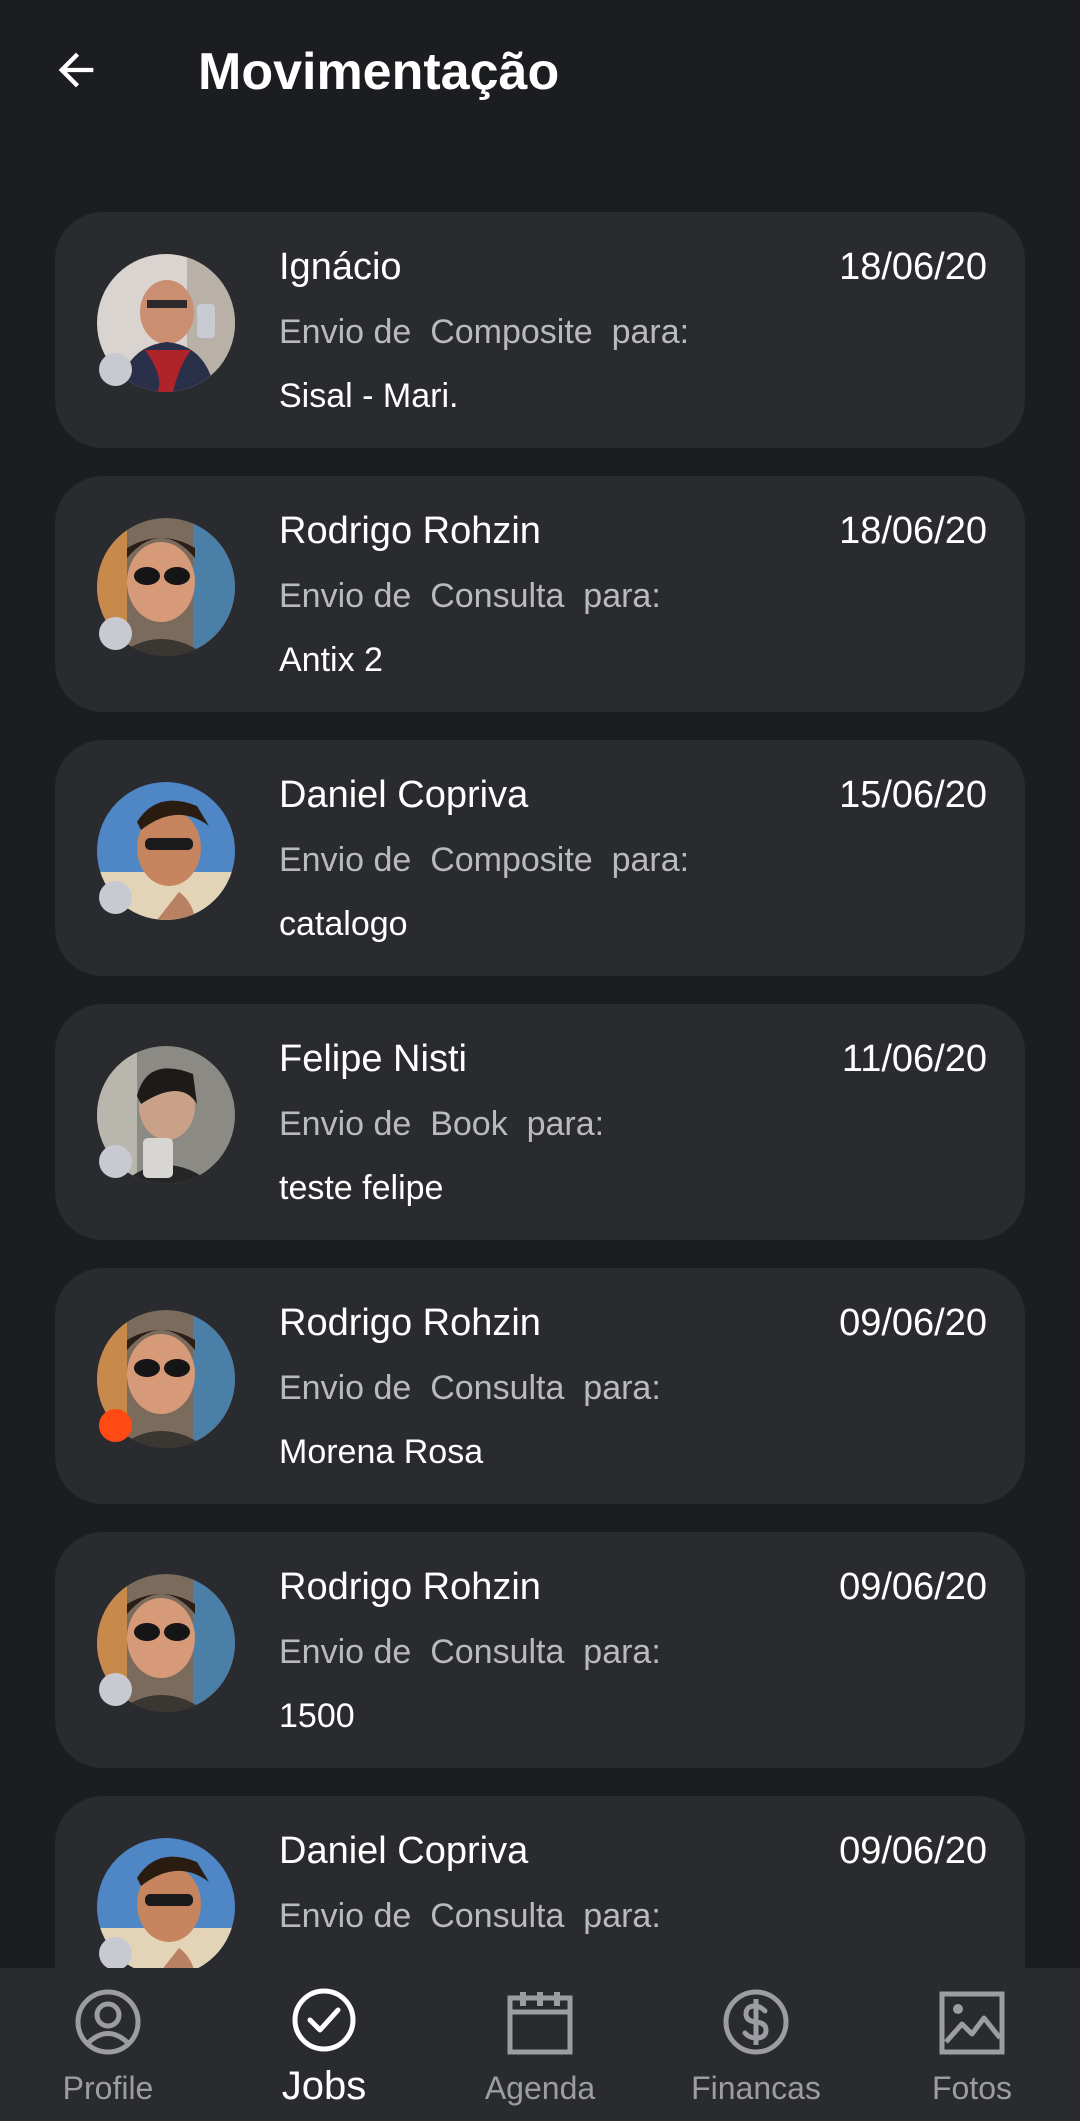 The height and width of the screenshot is (2121, 1080). Describe the element at coordinates (324, 2020) in the screenshot. I see `check-circle-icon` at that location.